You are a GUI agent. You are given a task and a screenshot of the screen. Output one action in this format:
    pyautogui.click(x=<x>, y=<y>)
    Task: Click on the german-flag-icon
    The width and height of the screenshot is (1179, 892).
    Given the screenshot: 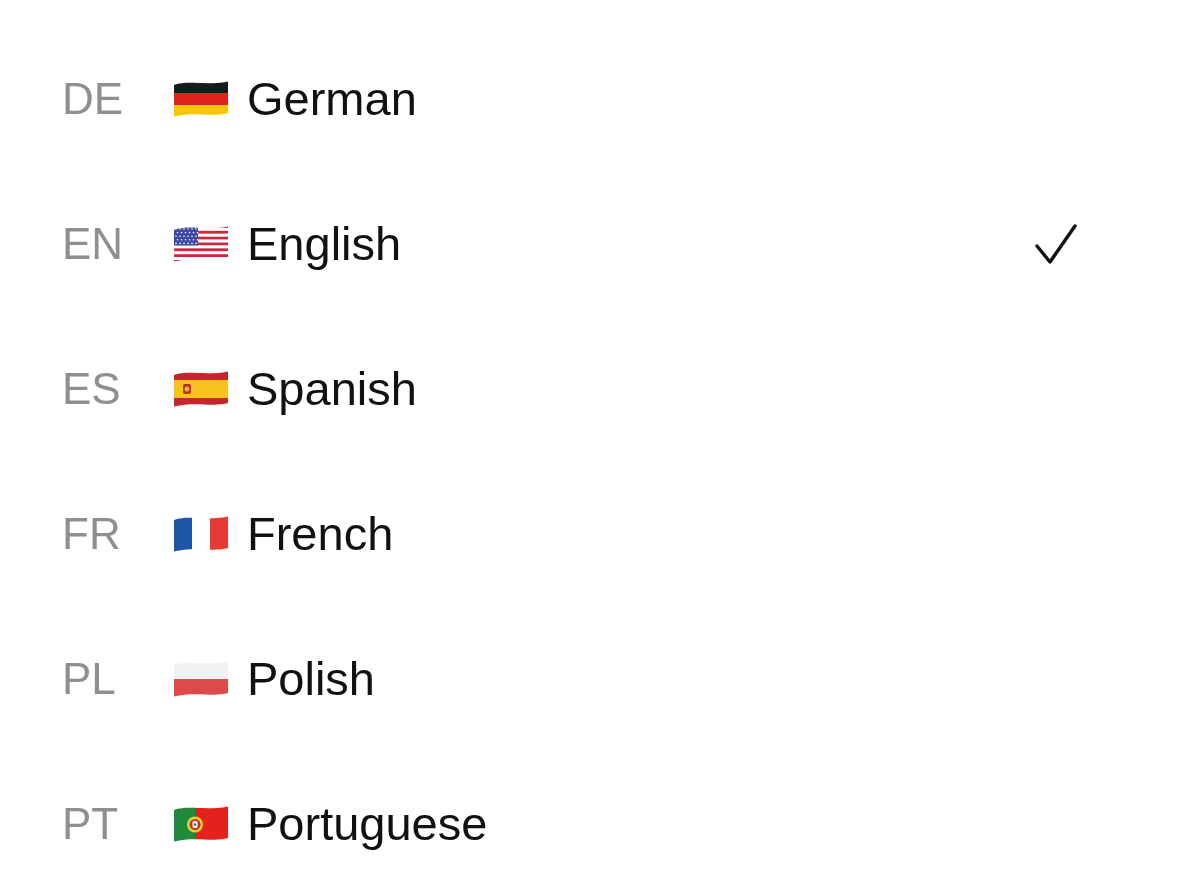 What is the action you would take?
    pyautogui.click(x=201, y=98)
    